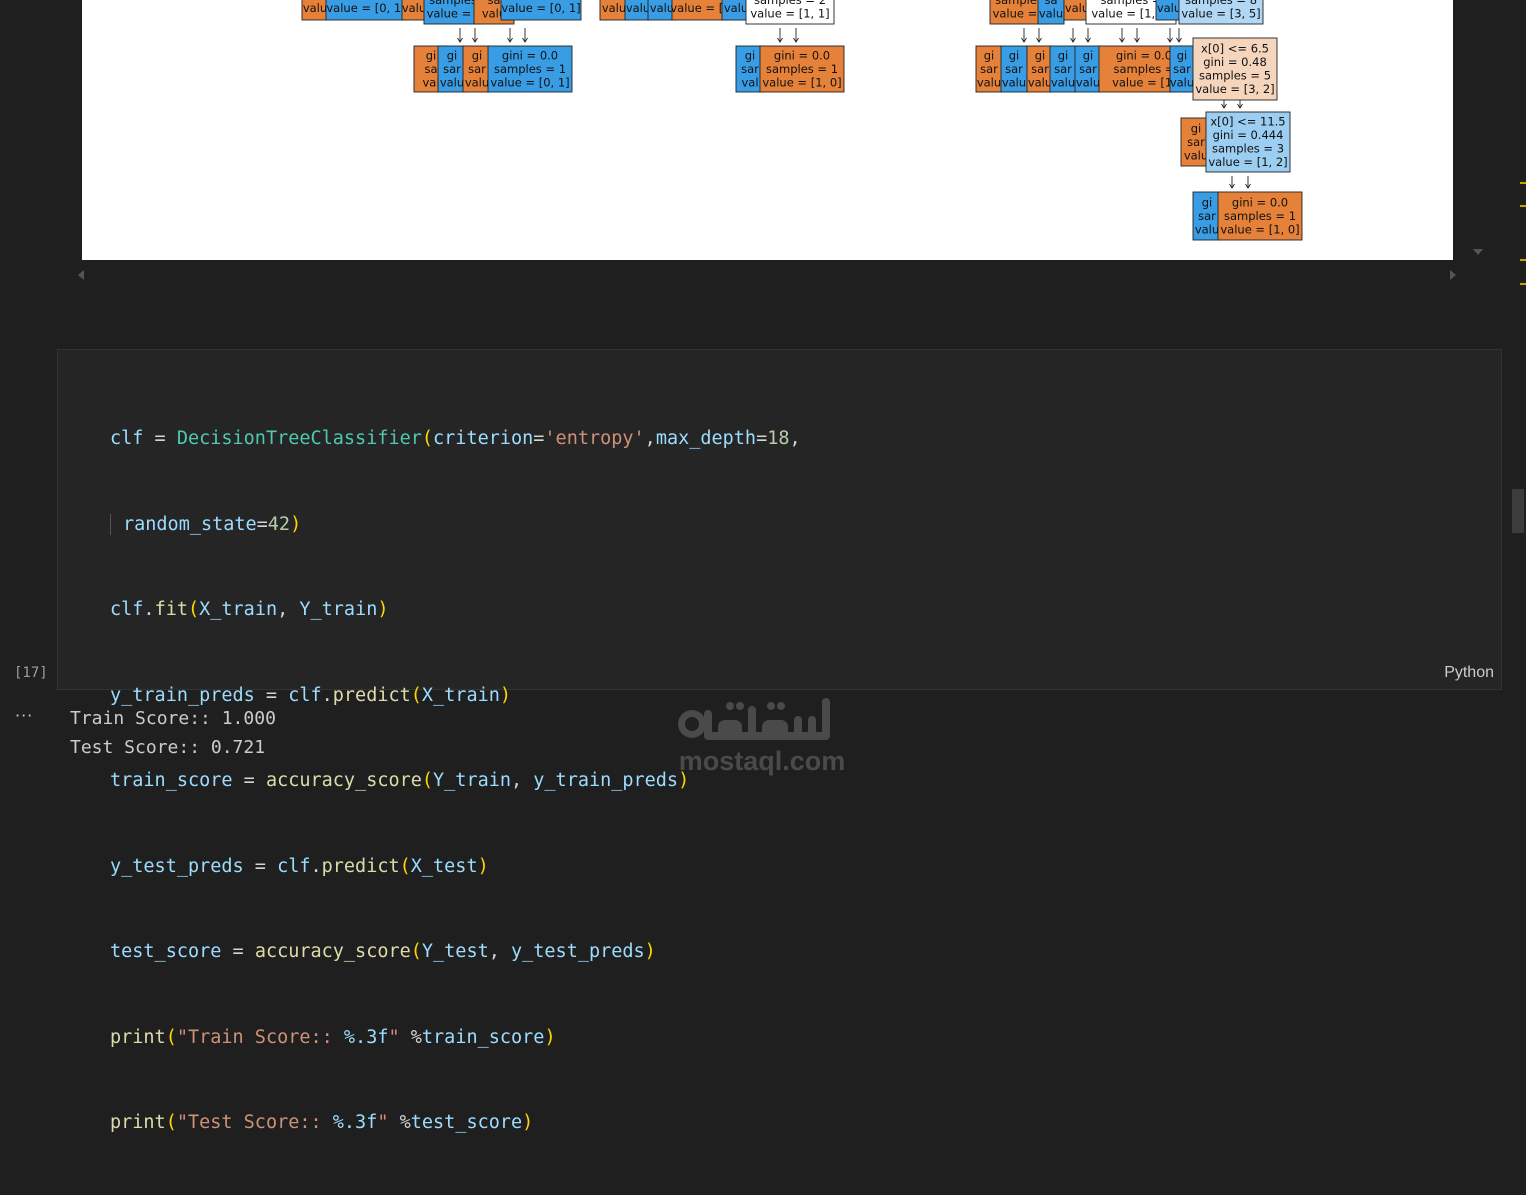  I want to click on watermark-domain: mostaql.com, so click(762, 761).